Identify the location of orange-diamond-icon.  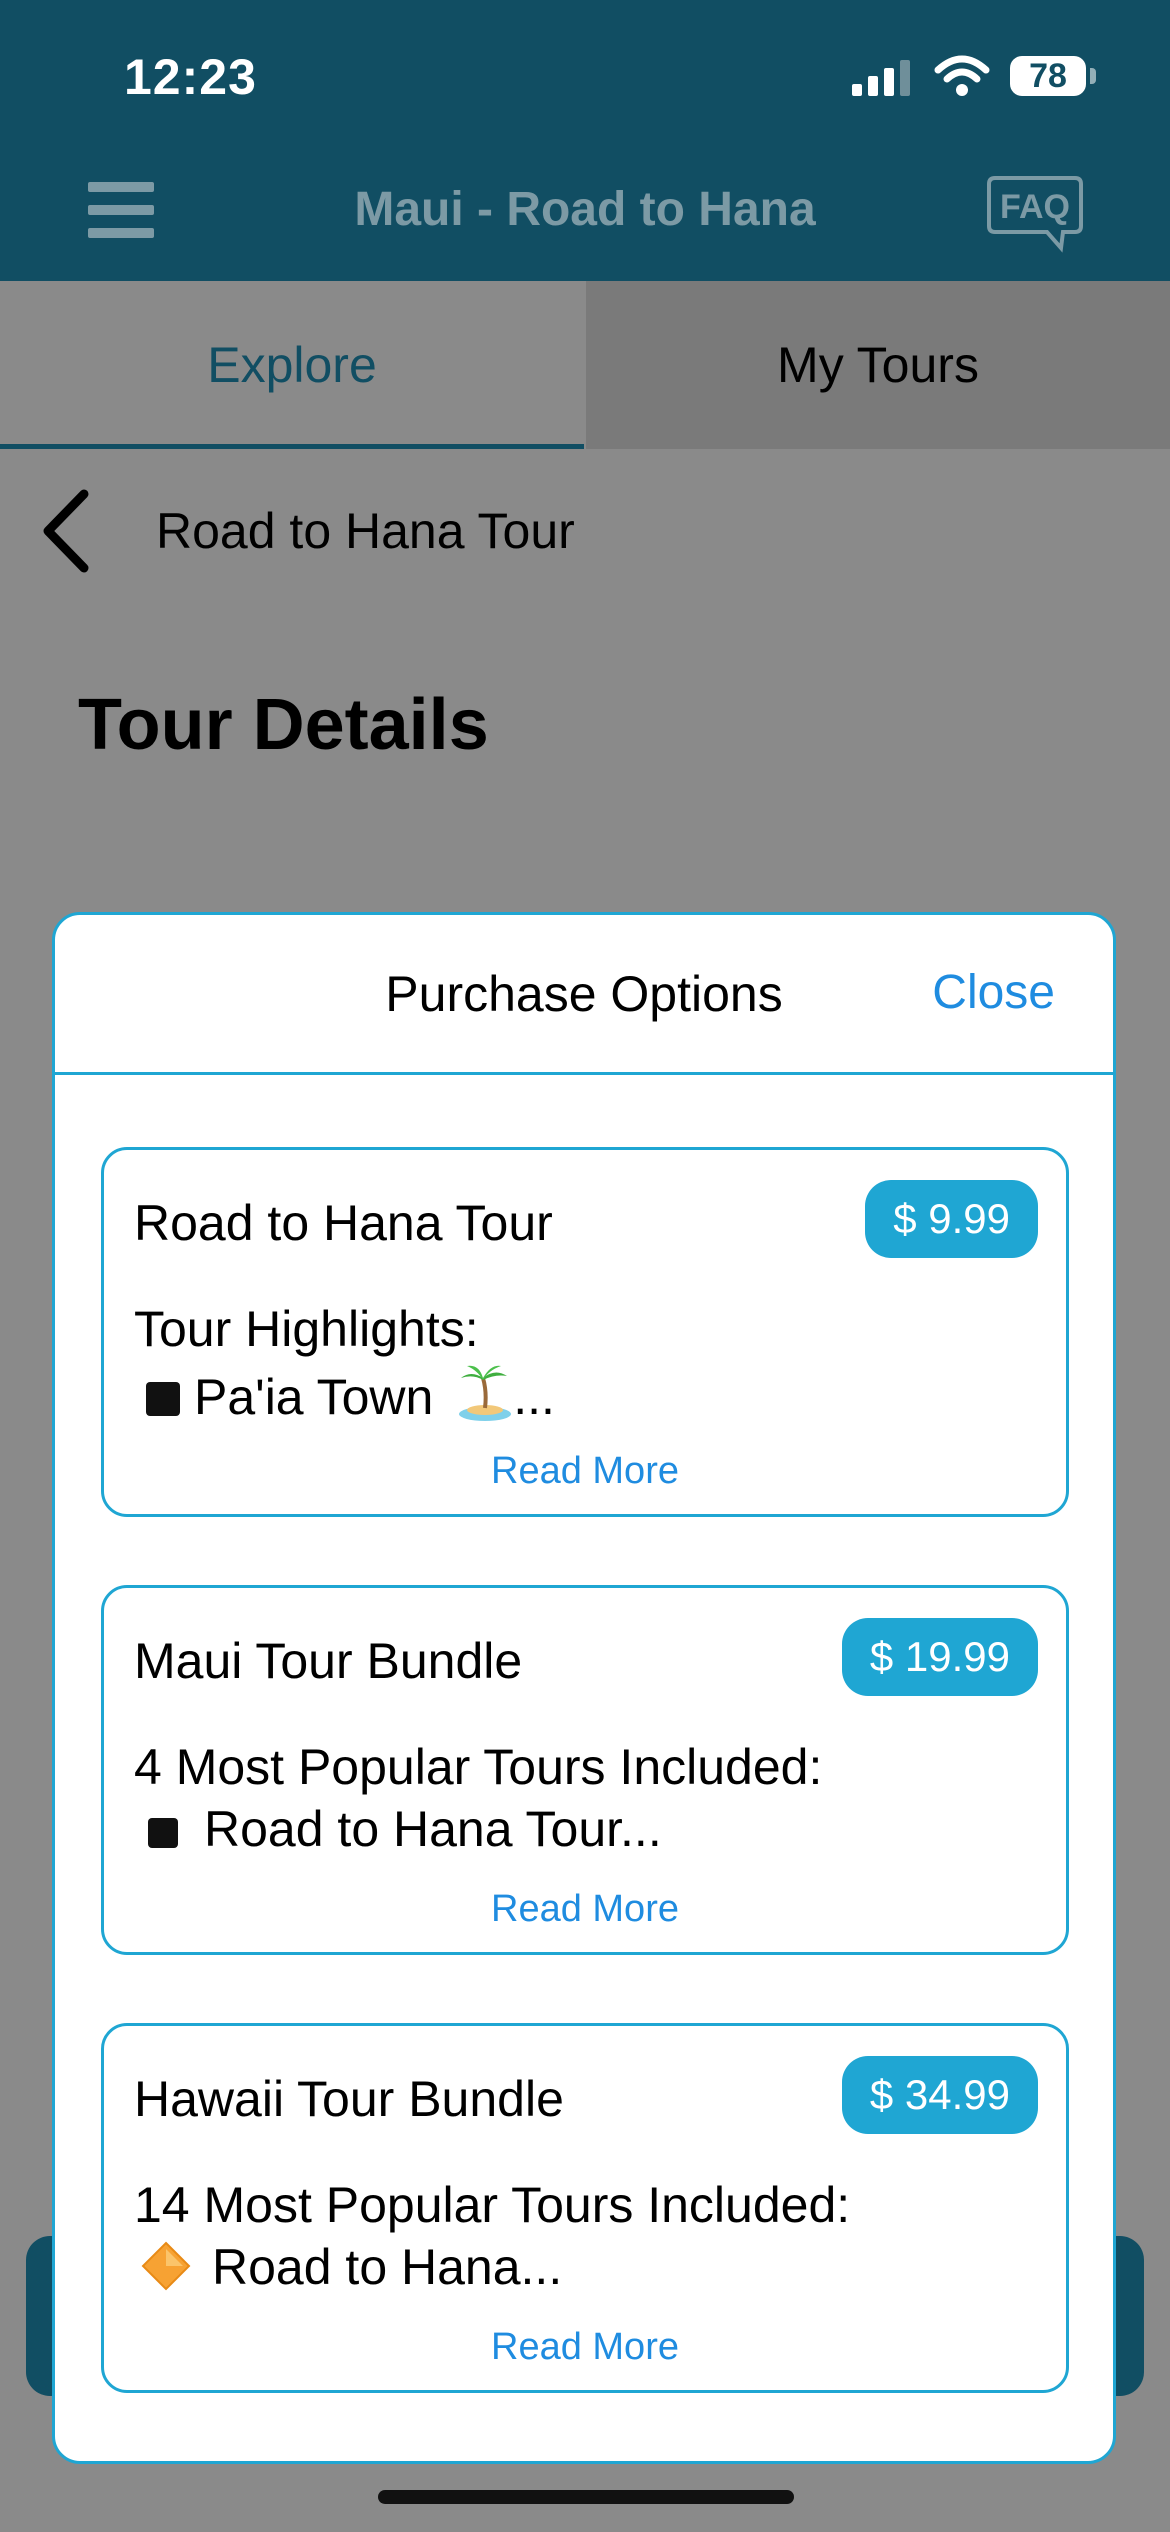
(166, 2266).